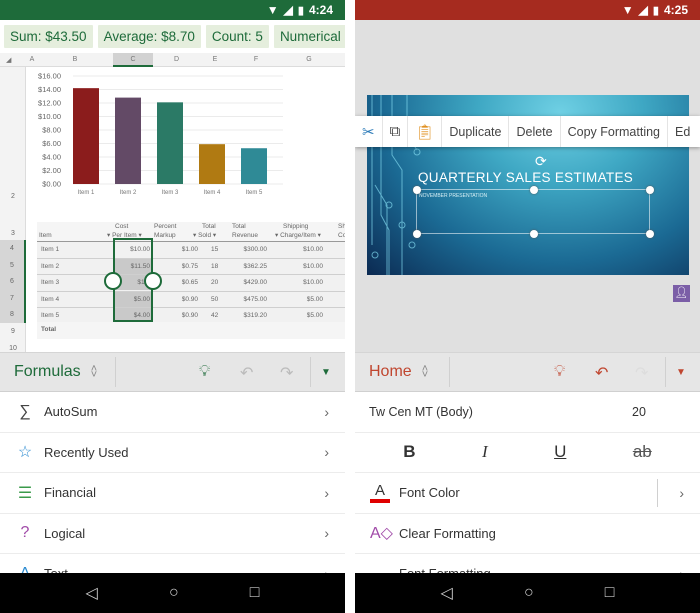 The image size is (700, 613). I want to click on cell-sold: 15, so click(214, 249).